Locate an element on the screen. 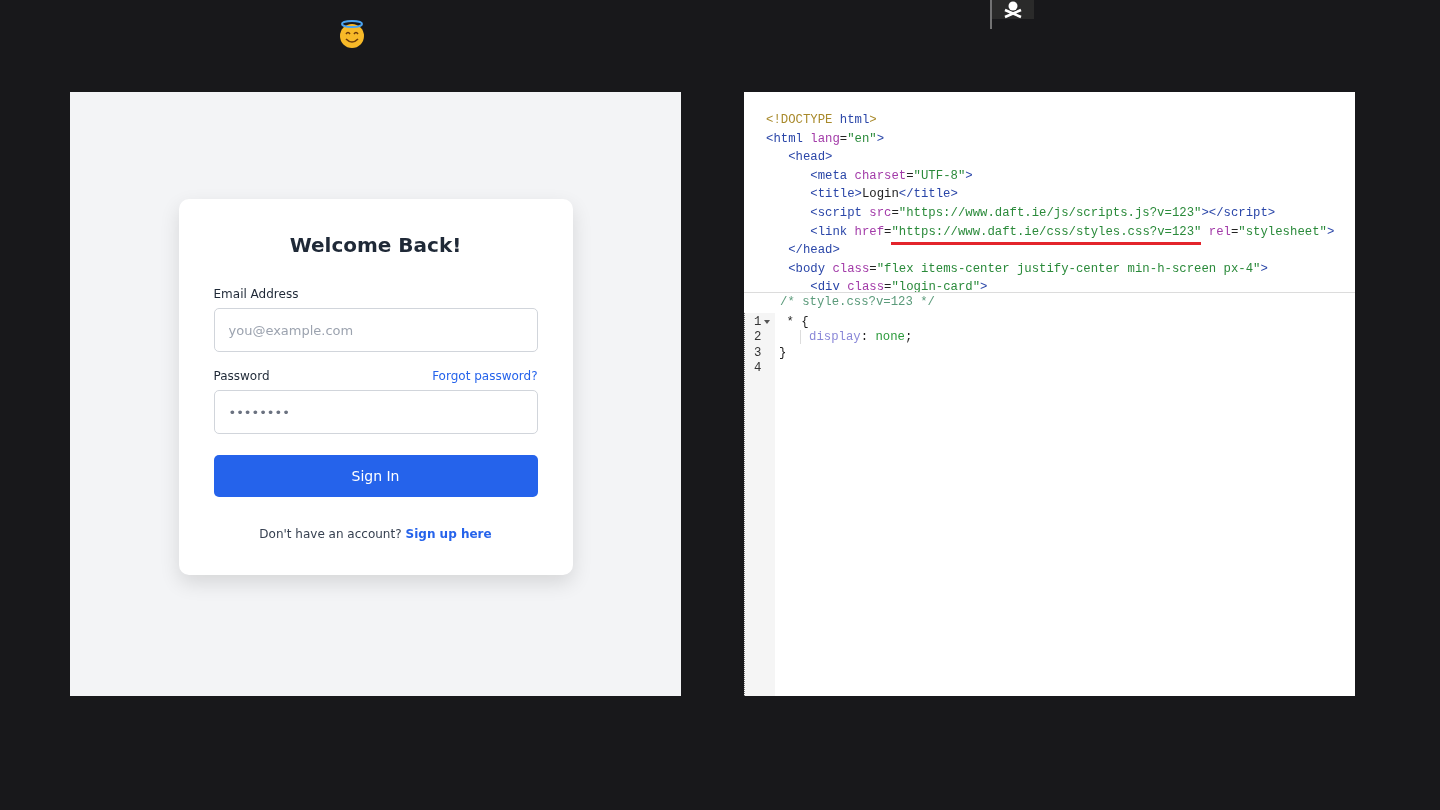 The image size is (1440, 810). forgot-password-link: Forgot password? is located at coordinates (485, 376).